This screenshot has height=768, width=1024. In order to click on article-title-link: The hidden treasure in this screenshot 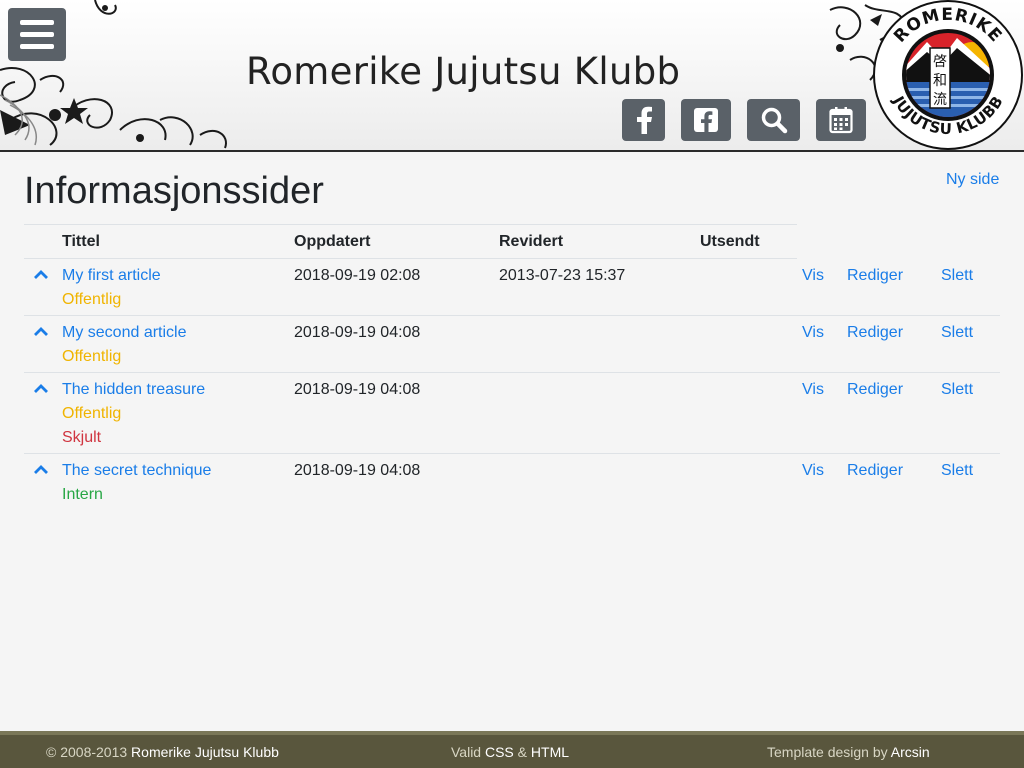, I will do `click(133, 390)`.